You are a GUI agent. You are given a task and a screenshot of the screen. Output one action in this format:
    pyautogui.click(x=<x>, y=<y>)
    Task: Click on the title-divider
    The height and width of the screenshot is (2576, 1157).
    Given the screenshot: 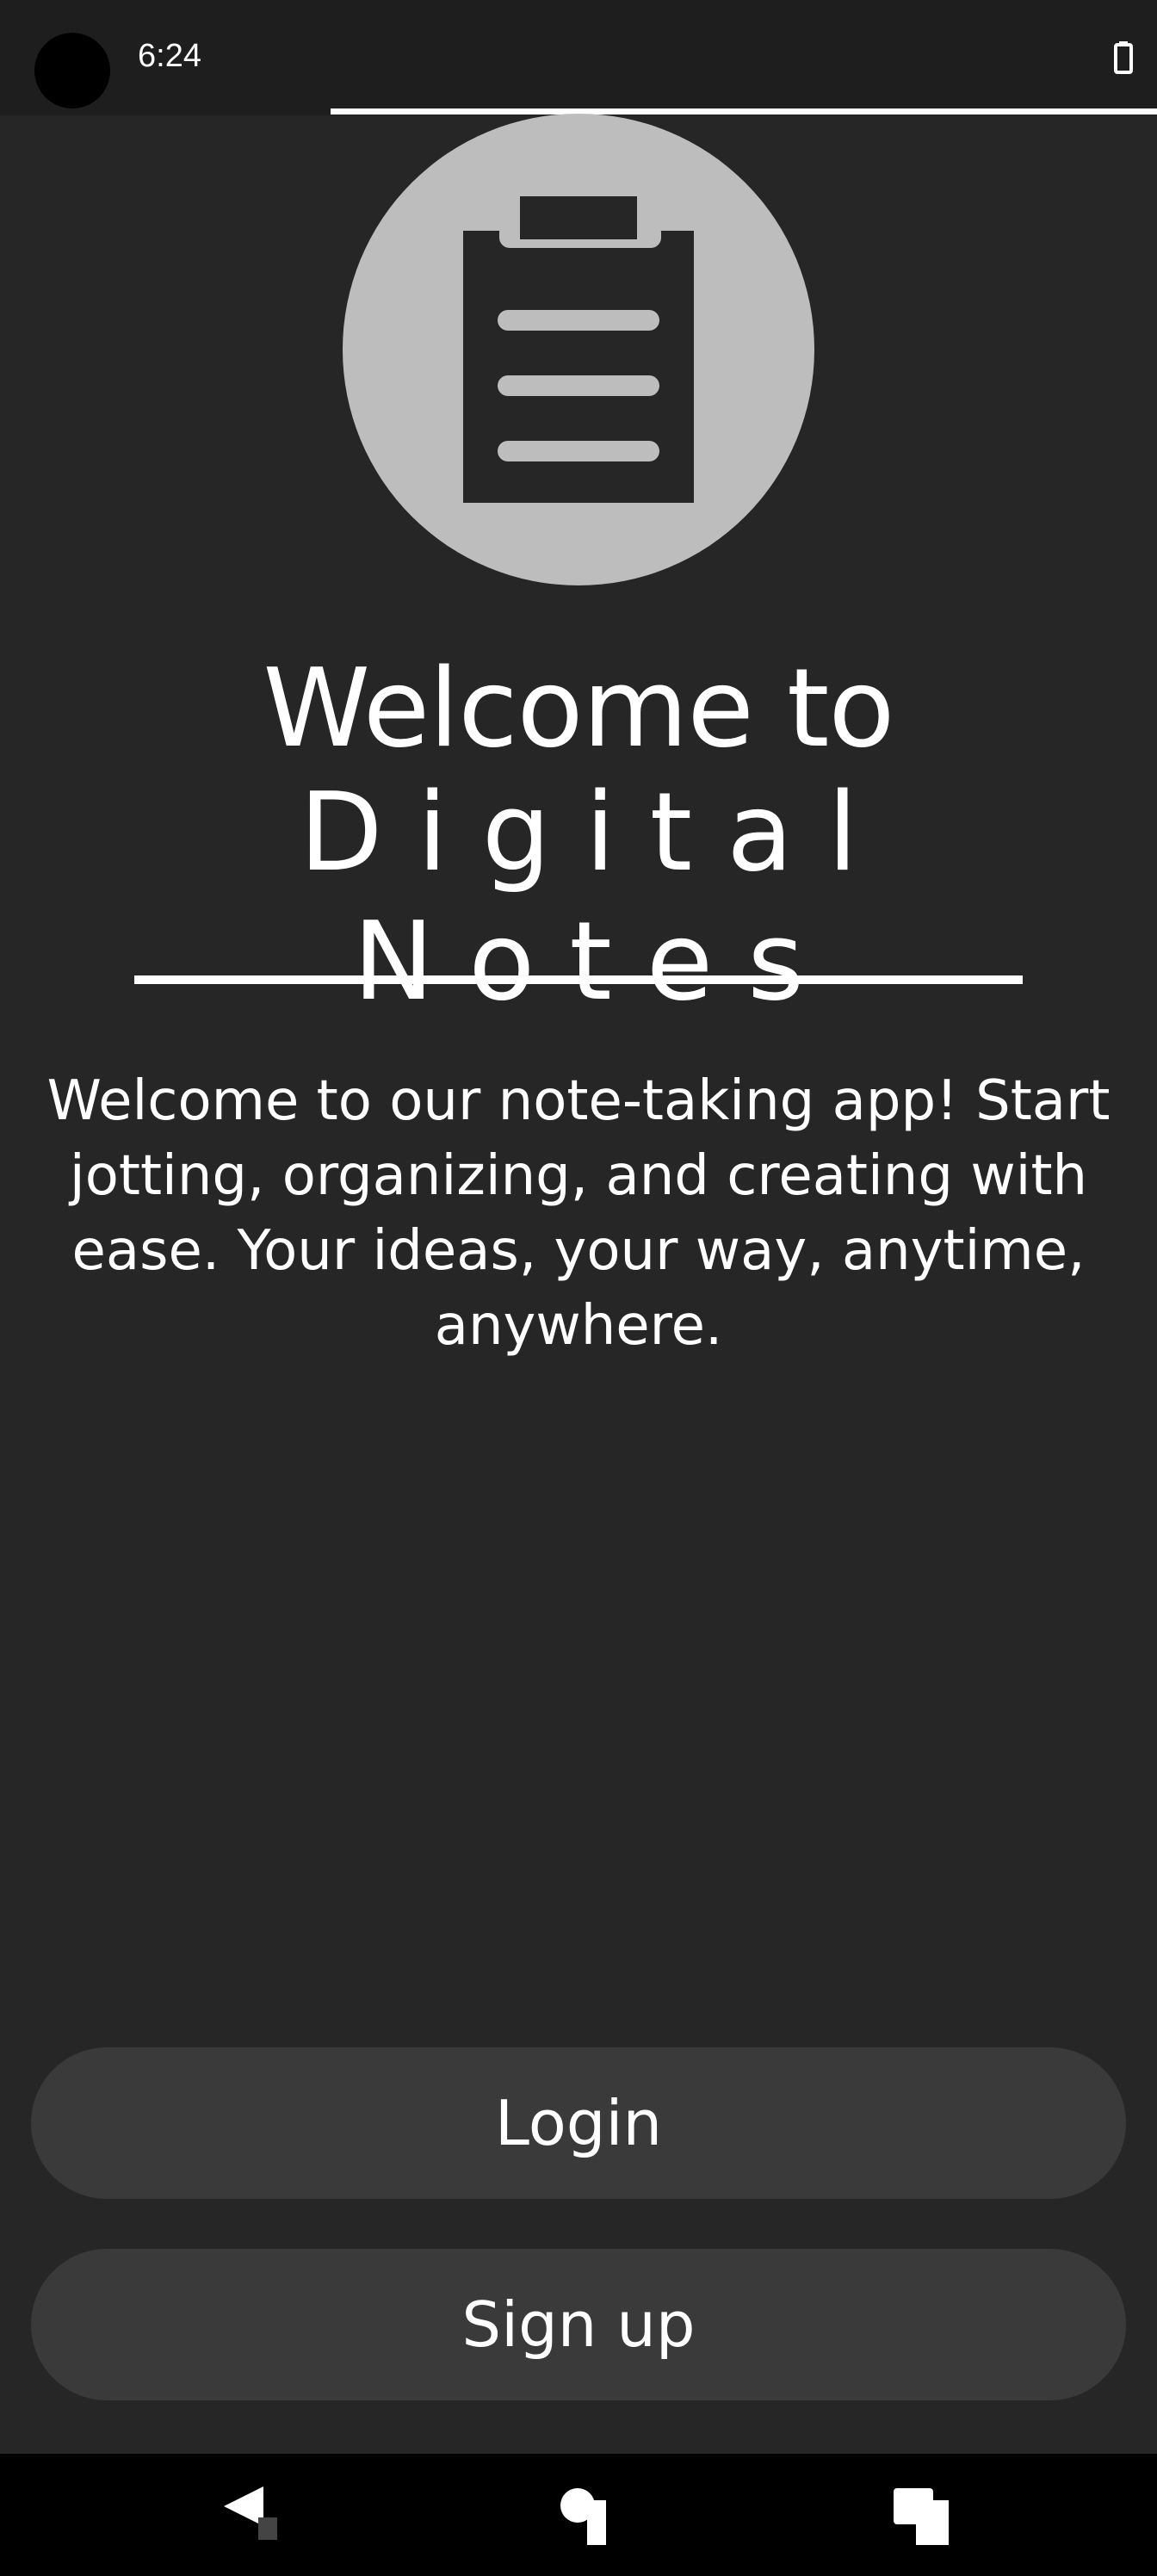 What is the action you would take?
    pyautogui.click(x=579, y=980)
    